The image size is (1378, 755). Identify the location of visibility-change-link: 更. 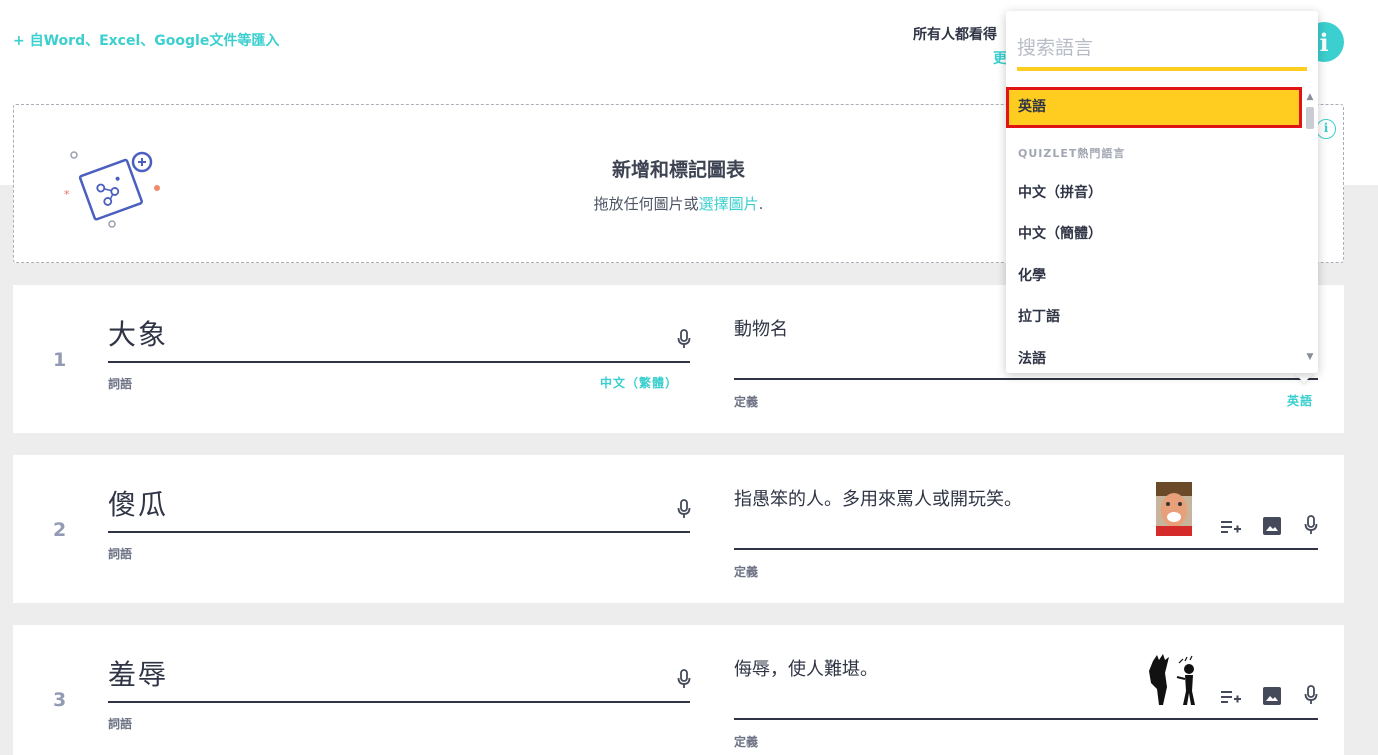
(1000, 58).